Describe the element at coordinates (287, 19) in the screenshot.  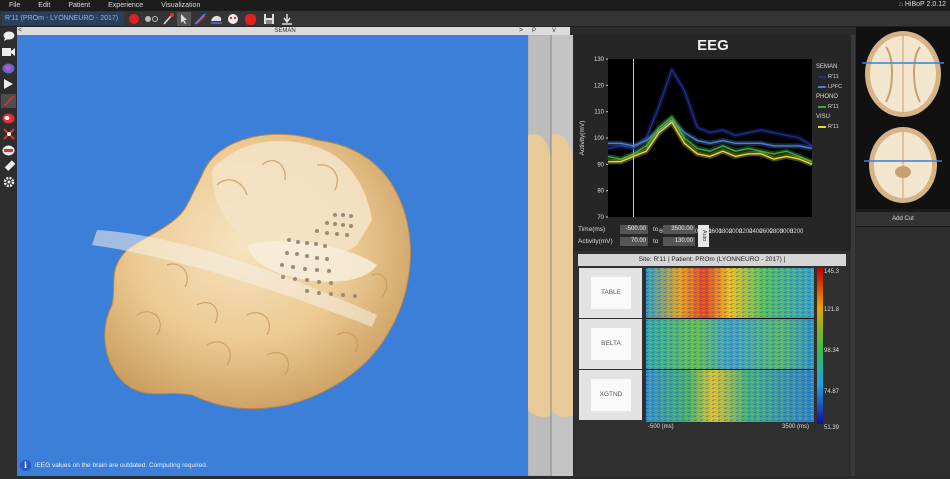
I see `download-icon` at that location.